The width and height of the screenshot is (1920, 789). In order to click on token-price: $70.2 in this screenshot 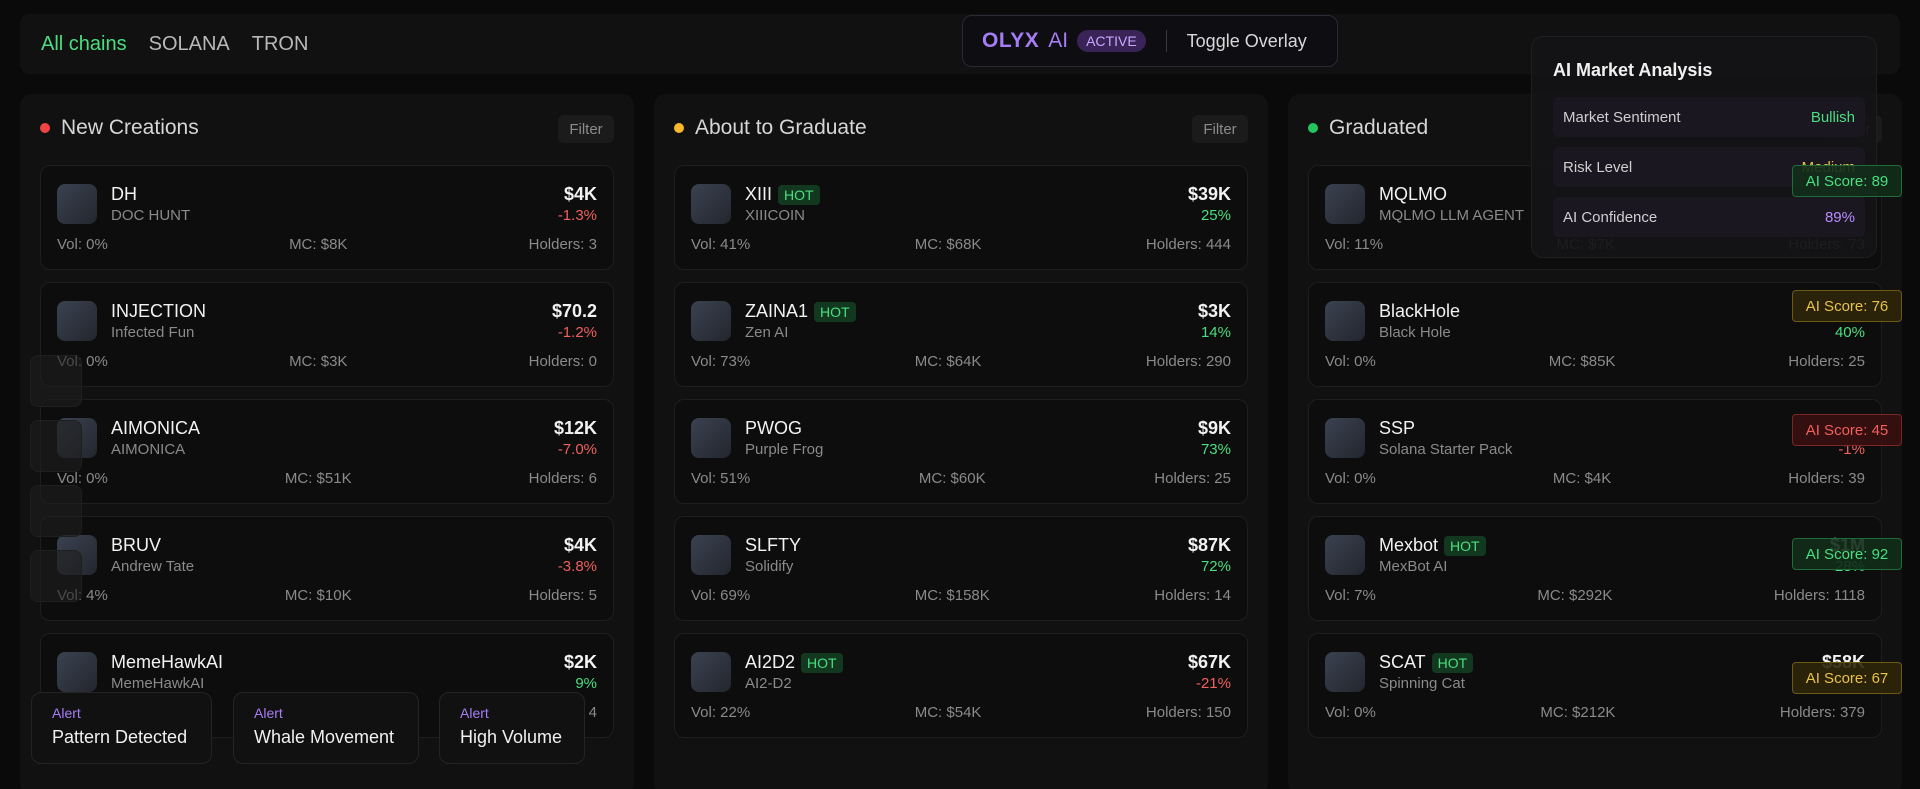, I will do `click(574, 311)`.